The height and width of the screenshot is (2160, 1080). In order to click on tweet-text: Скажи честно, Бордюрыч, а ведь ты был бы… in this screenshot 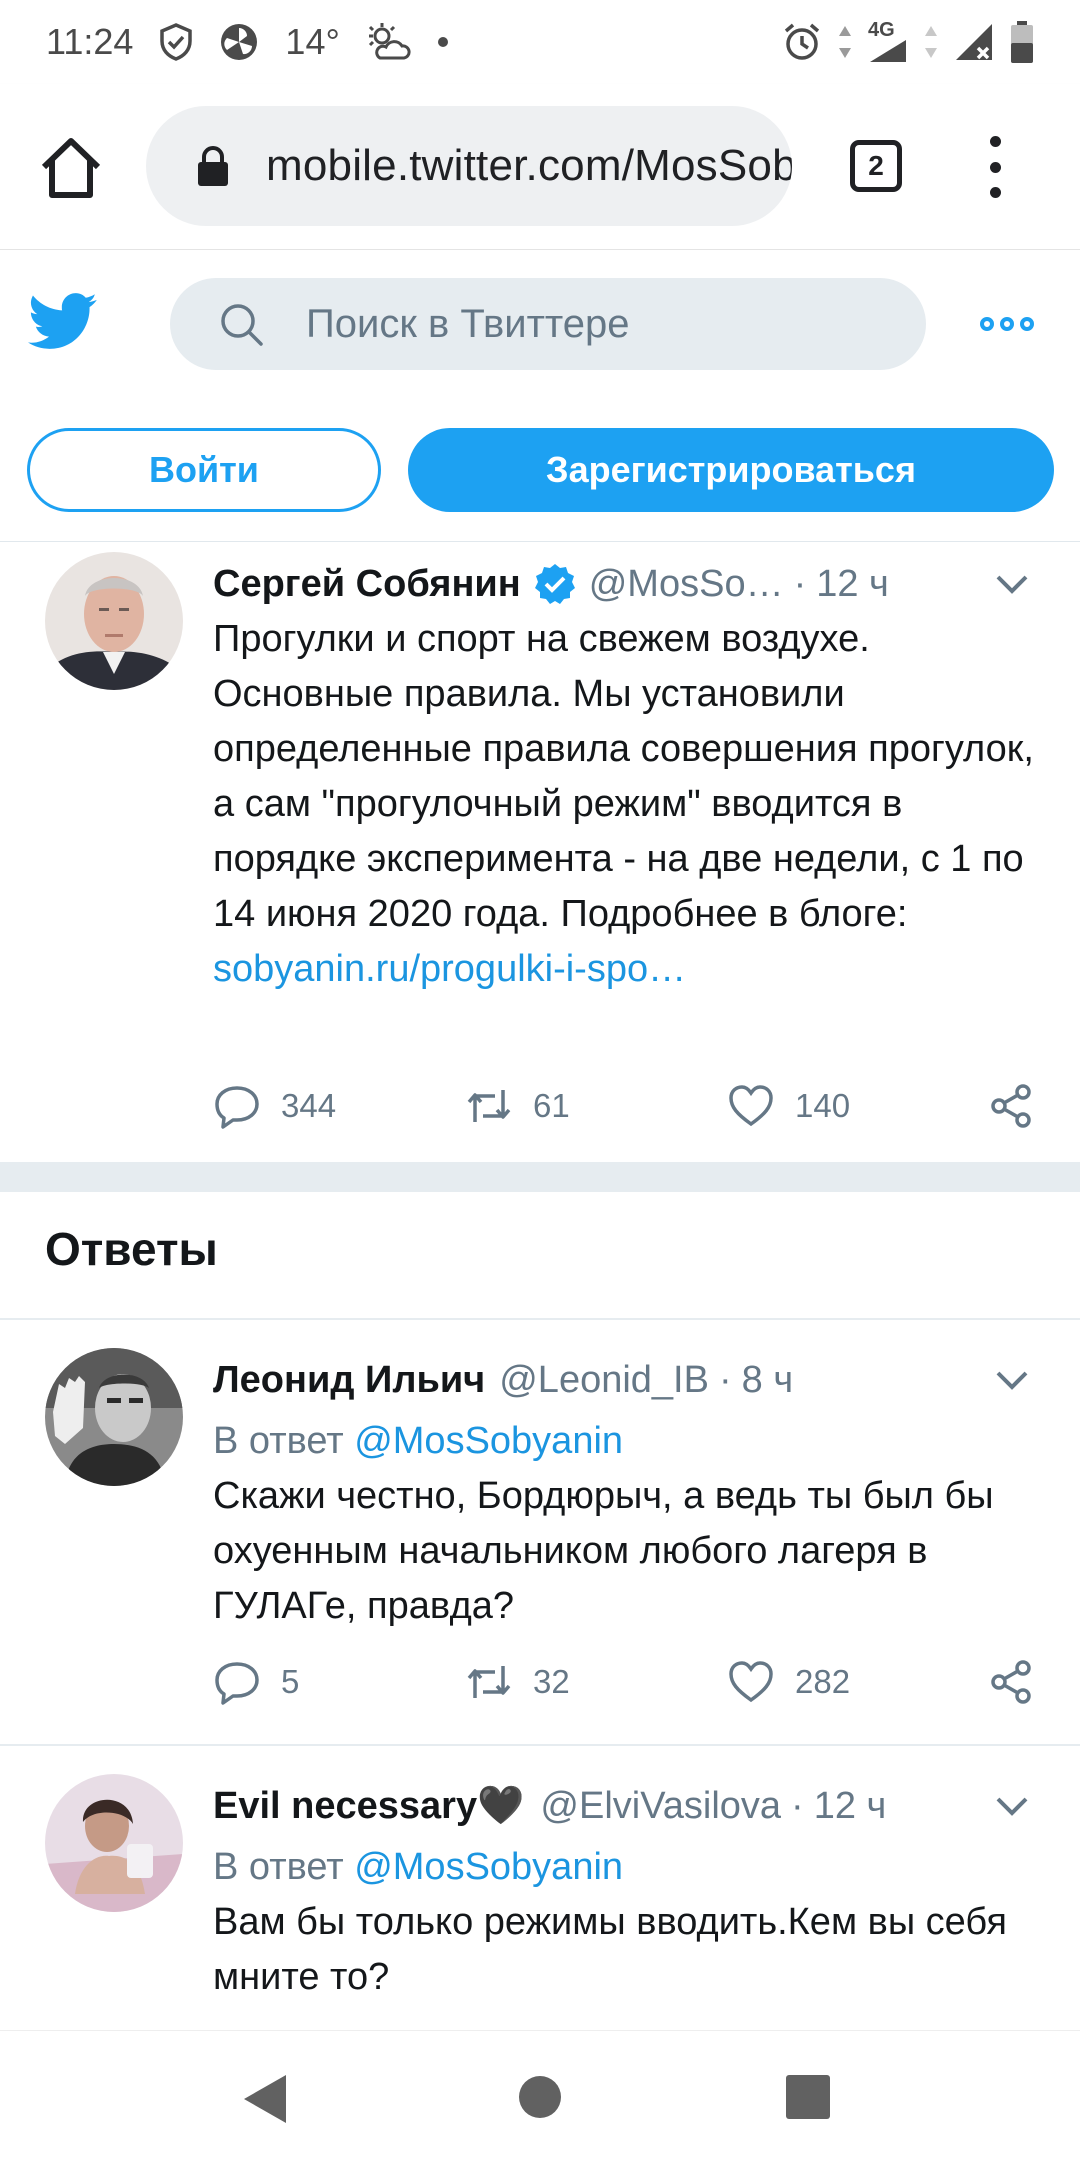, I will do `click(603, 1551)`.